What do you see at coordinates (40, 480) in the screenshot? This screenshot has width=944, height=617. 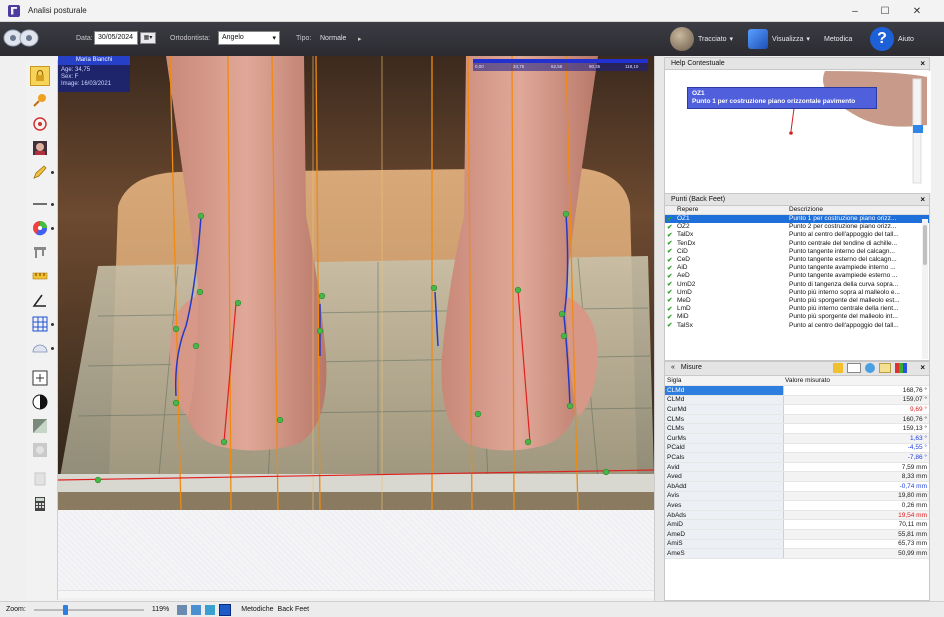 I see `copy-icon` at bounding box center [40, 480].